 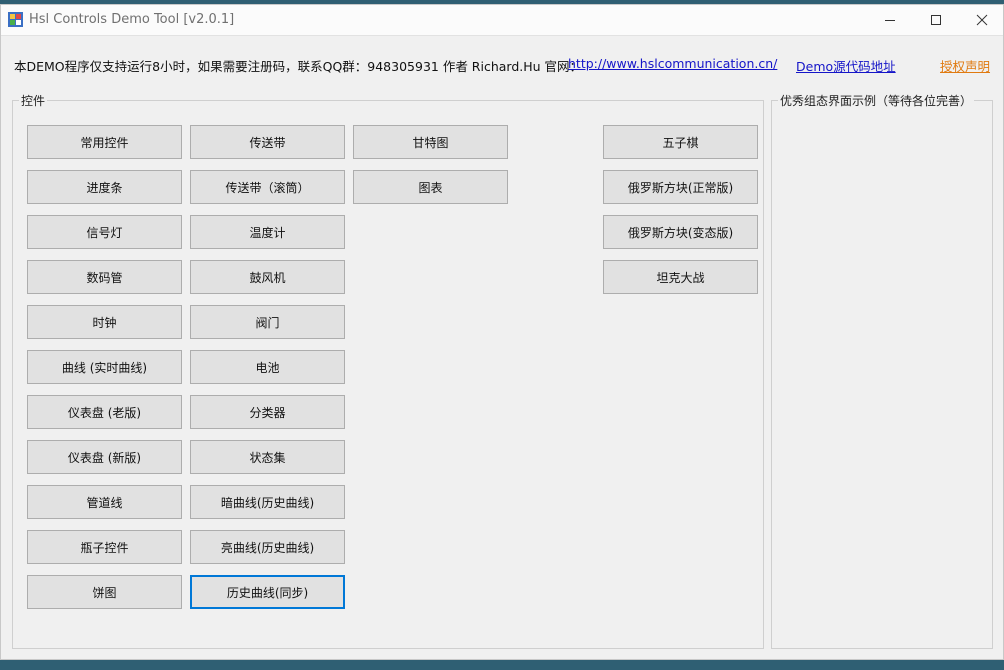 I want to click on control-button-column1-11: 饼图, so click(x=104, y=592).